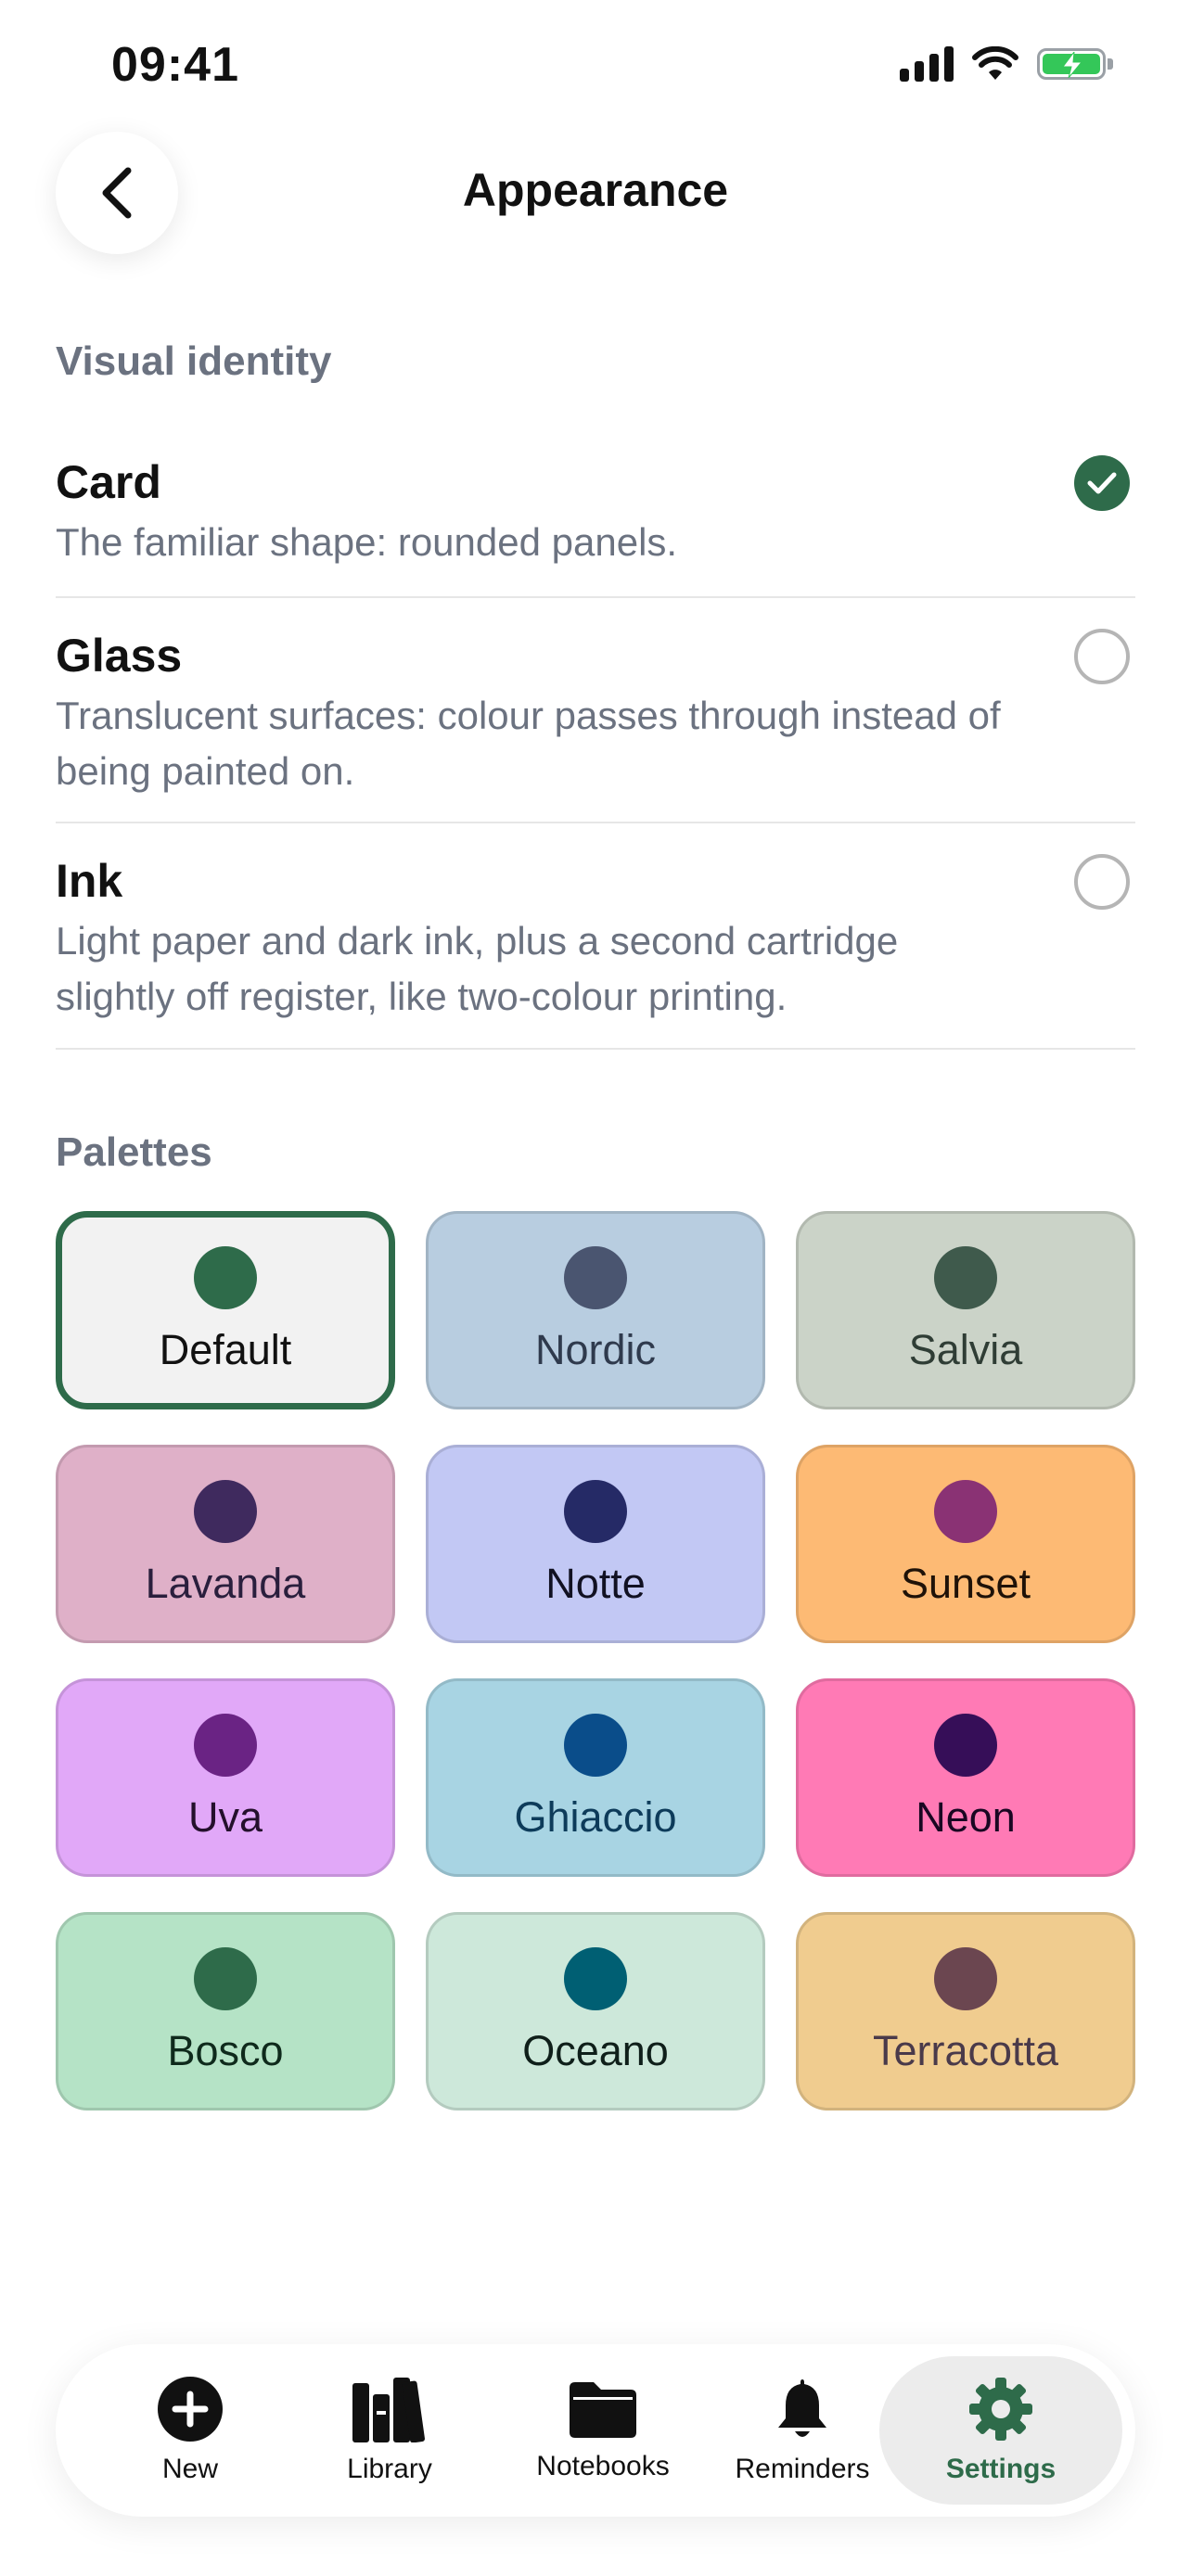  Describe the element at coordinates (927, 64) in the screenshot. I see `cellular-signal-icon` at that location.